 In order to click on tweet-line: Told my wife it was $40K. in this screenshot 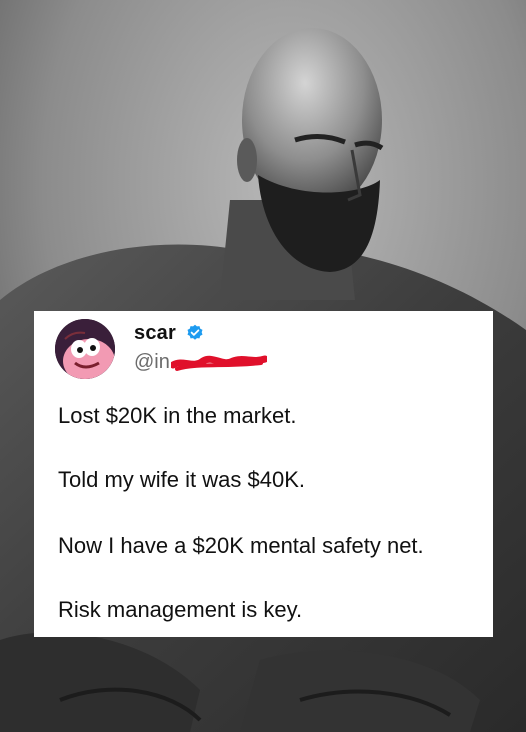, I will do `click(181, 479)`.